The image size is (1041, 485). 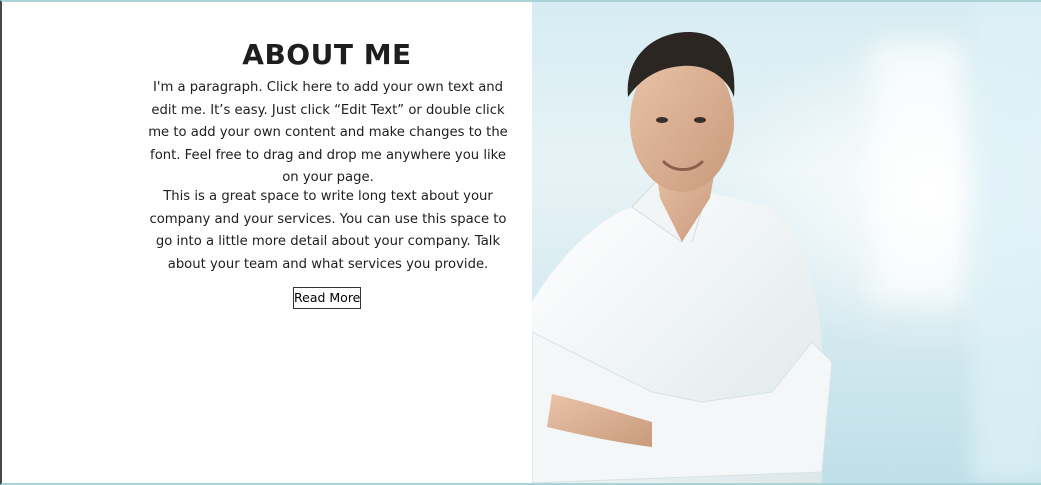 I want to click on read-more-button: Read More, so click(x=327, y=298).